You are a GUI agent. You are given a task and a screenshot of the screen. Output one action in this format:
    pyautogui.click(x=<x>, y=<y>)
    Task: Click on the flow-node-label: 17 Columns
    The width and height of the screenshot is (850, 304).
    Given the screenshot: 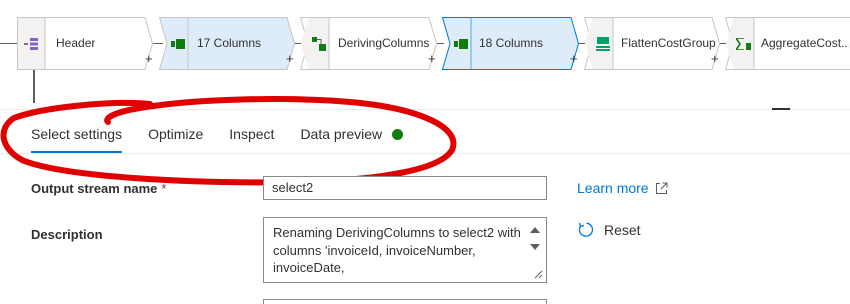 What is the action you would take?
    pyautogui.click(x=229, y=43)
    